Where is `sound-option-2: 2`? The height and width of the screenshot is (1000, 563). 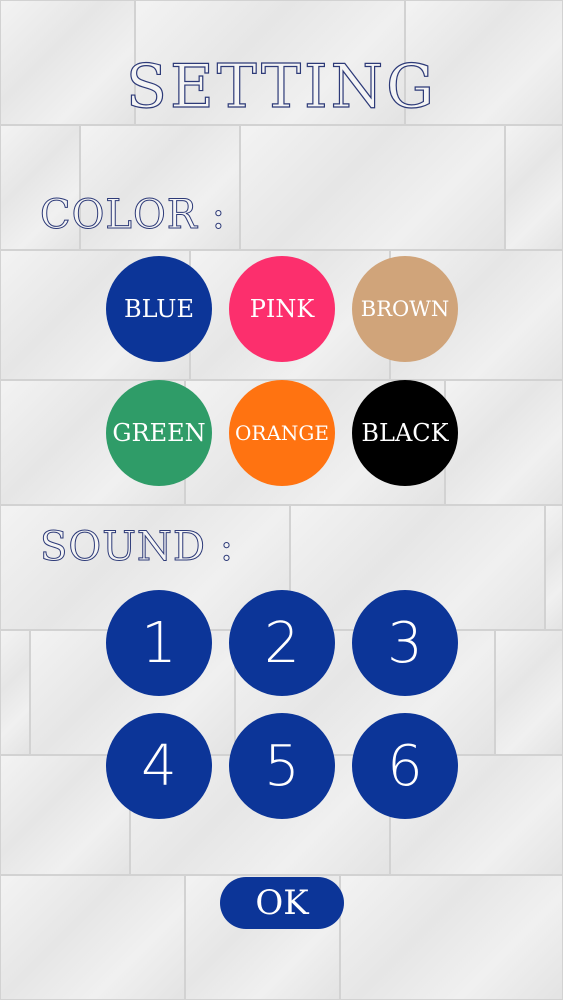 sound-option-2: 2 is located at coordinates (282, 643).